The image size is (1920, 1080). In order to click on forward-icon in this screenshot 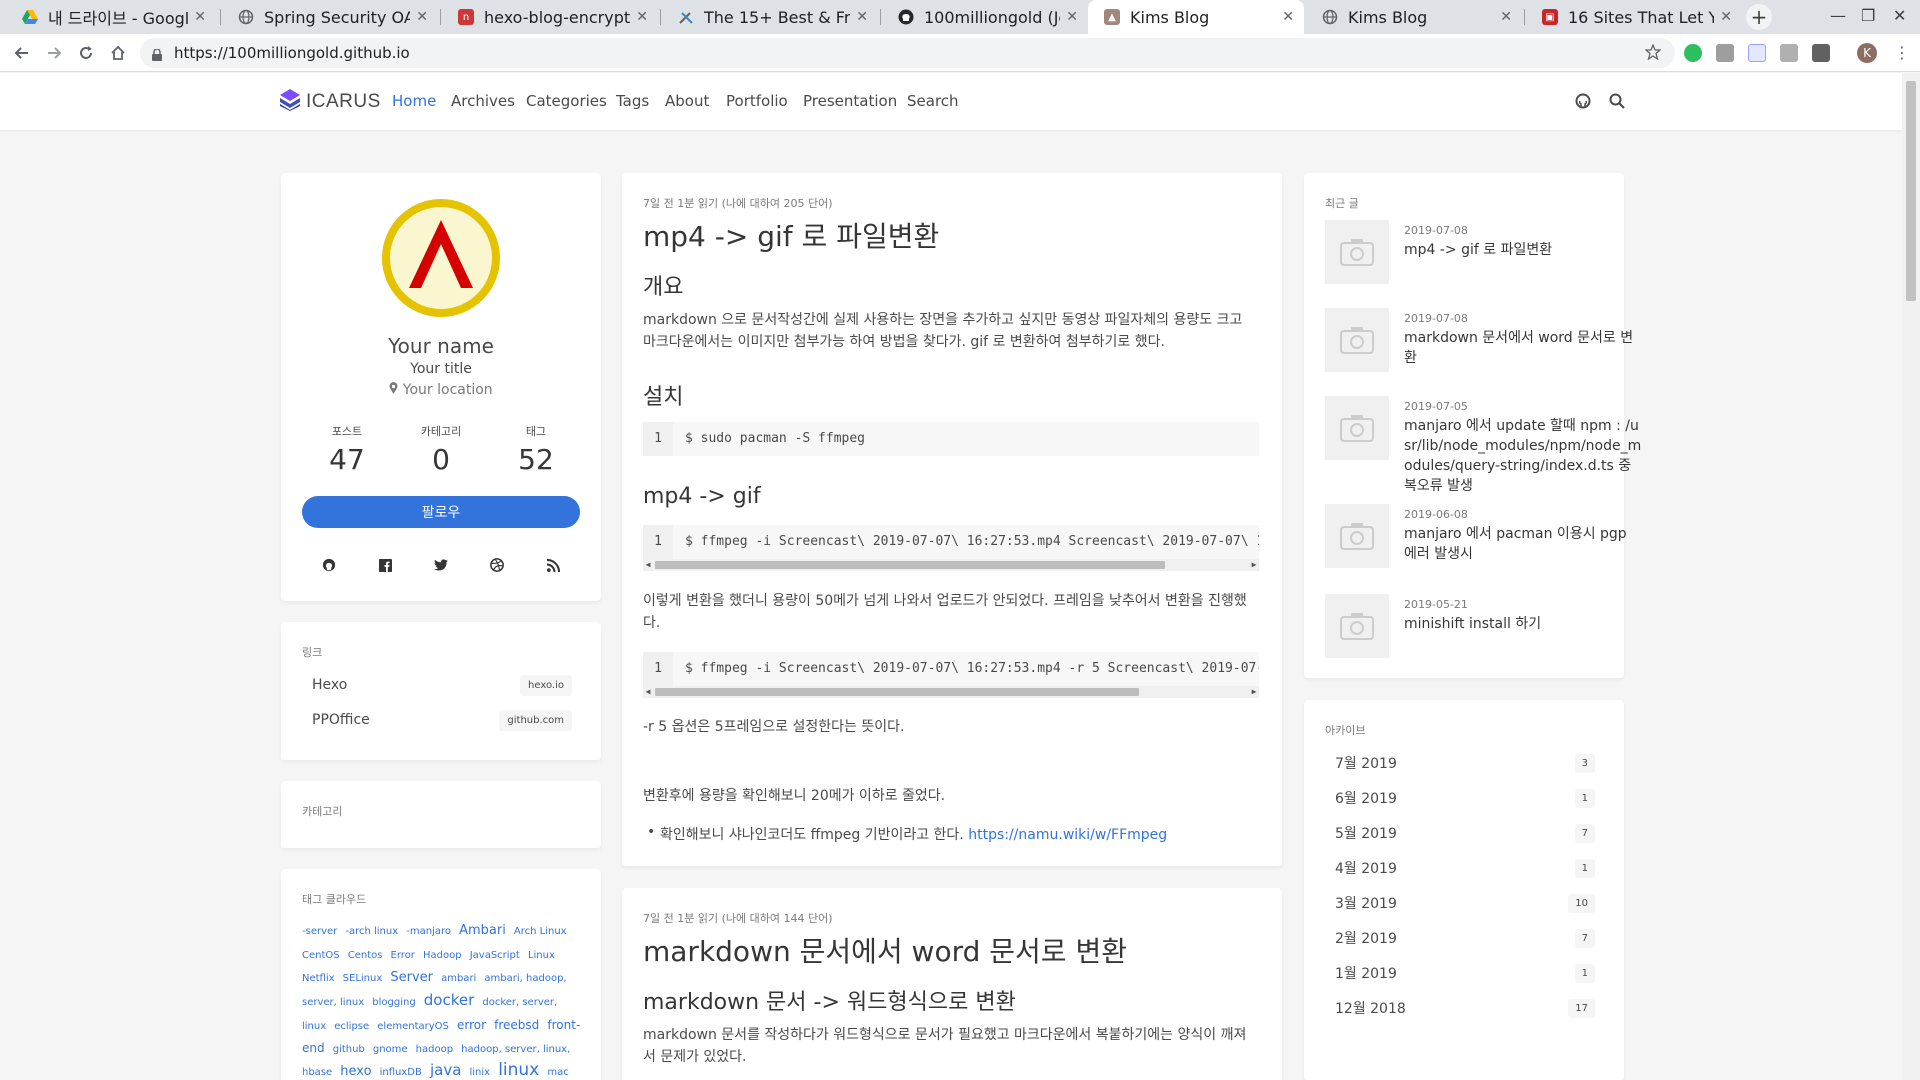, I will do `click(54, 53)`.